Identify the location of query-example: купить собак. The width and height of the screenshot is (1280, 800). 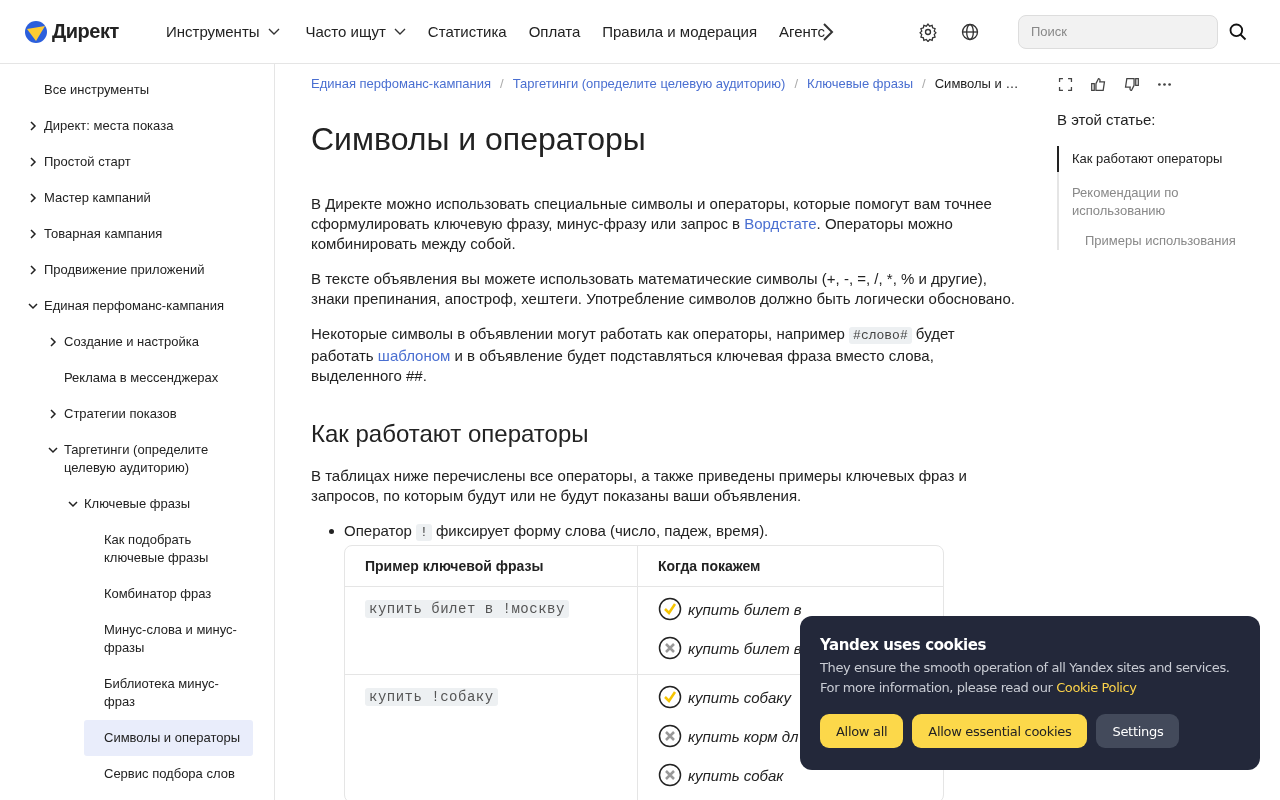
(736, 775).